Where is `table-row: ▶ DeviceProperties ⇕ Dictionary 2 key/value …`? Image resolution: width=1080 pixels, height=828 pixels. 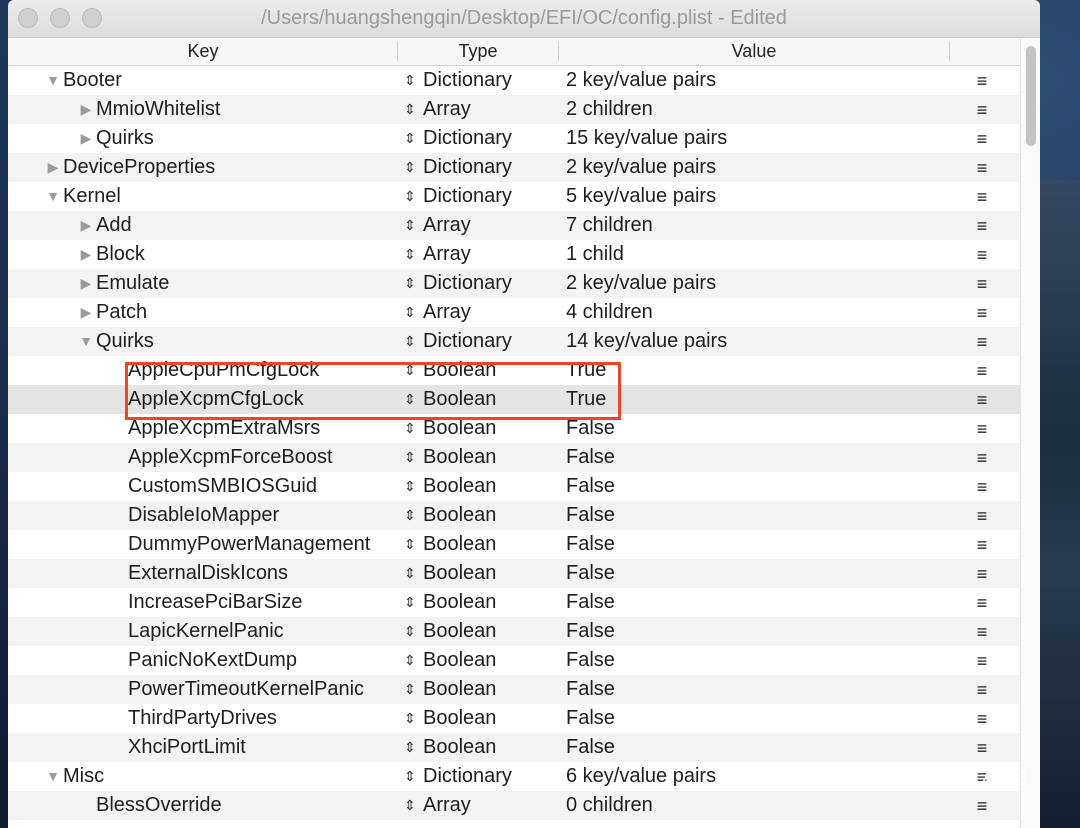 table-row: ▶ DeviceProperties ⇕ Dictionary 2 key/value … is located at coordinates (514, 167).